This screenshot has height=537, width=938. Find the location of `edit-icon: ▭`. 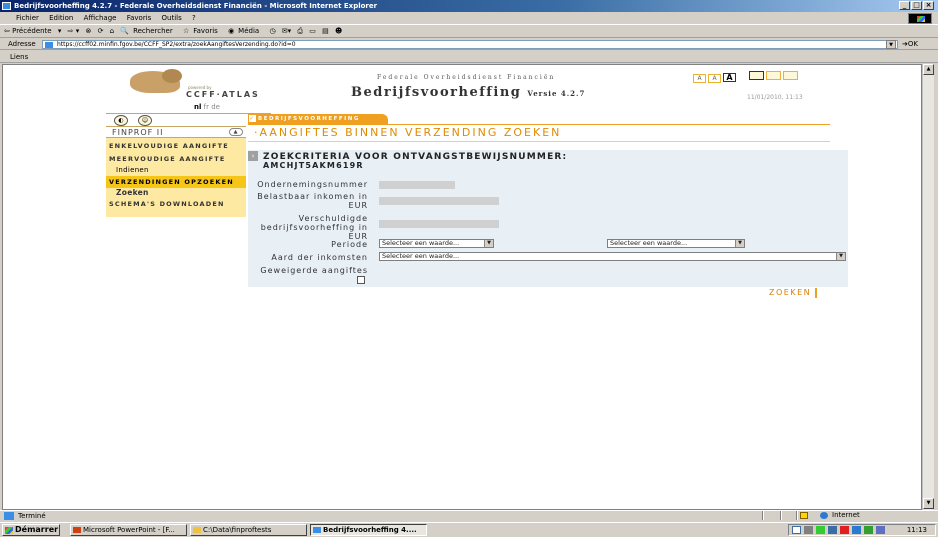

edit-icon: ▭ is located at coordinates (312, 31).